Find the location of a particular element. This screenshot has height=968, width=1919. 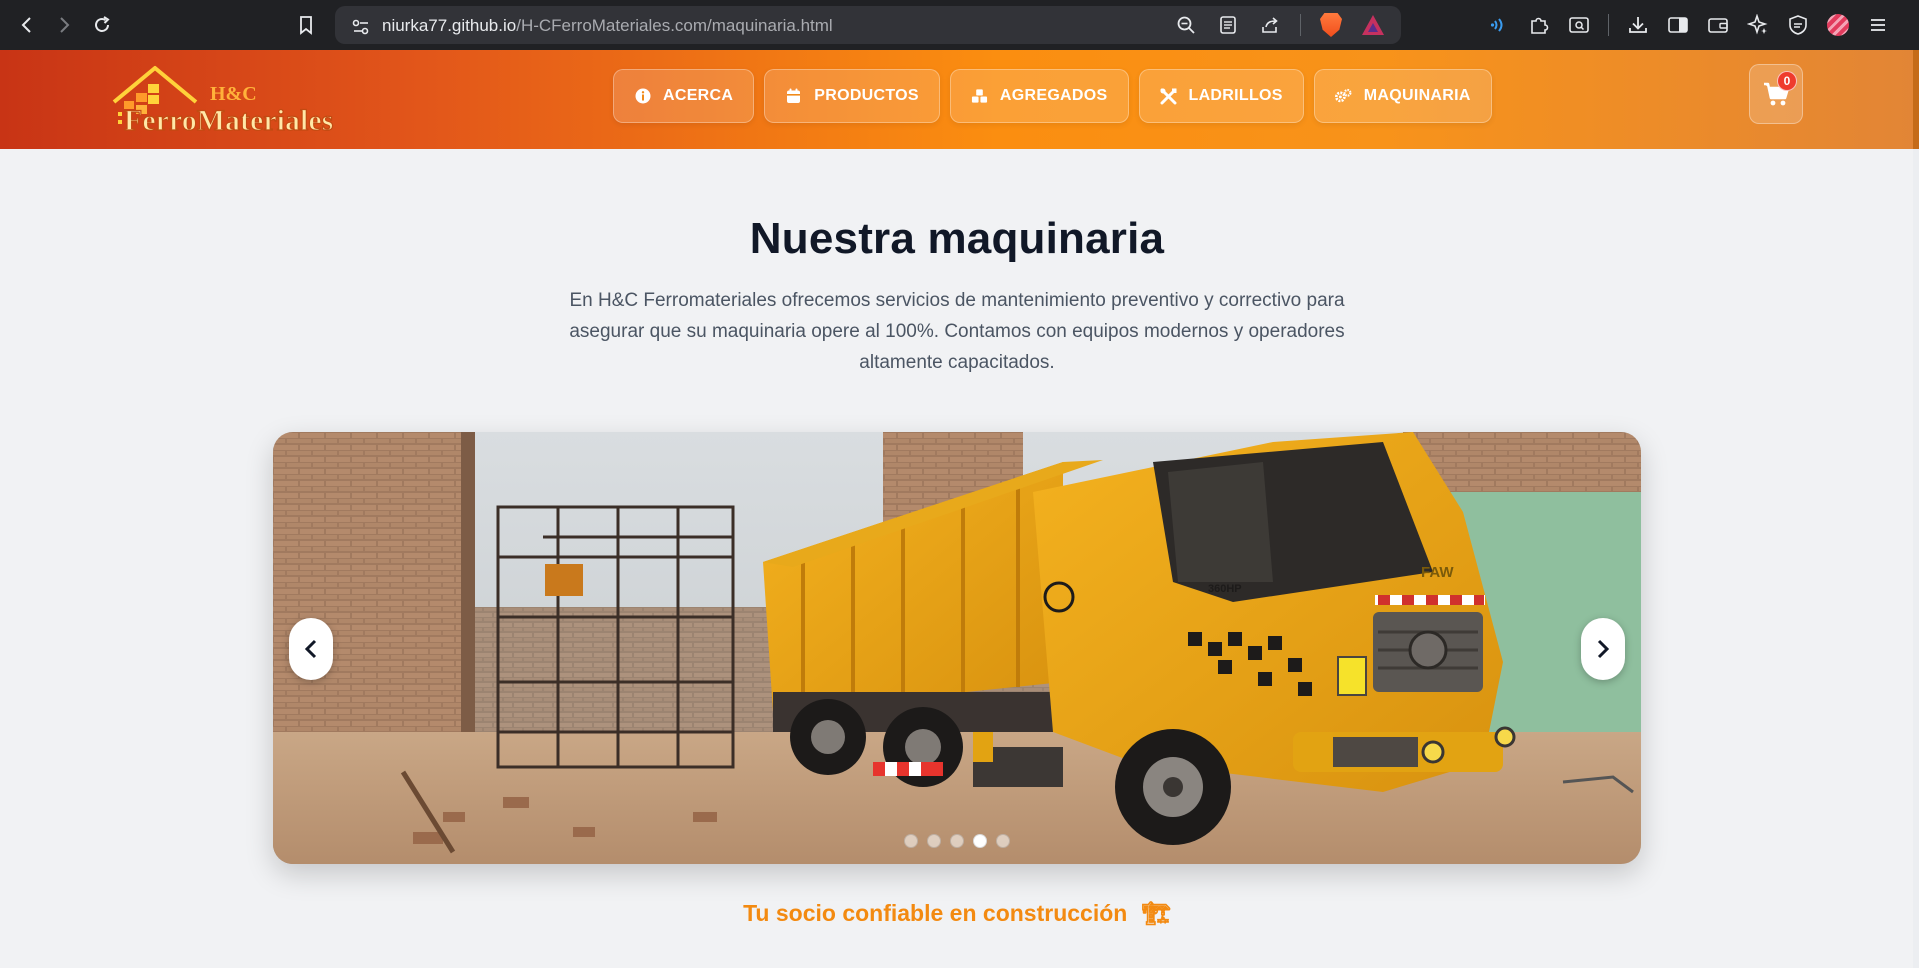

nav-acerca: ACERCA is located at coordinates (684, 96).